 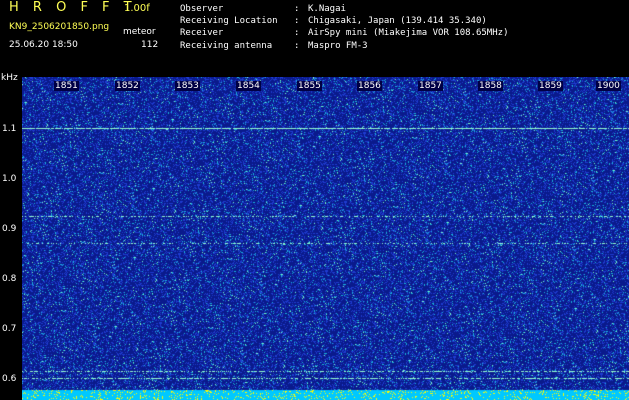 I want to click on info-key: Receiving antenna, so click(x=226, y=45).